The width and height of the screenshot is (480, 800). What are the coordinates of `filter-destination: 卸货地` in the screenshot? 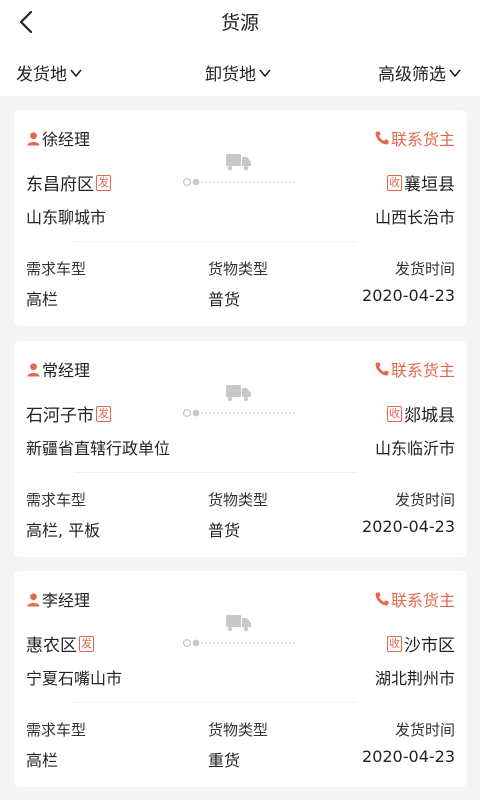 It's located at (238, 72).